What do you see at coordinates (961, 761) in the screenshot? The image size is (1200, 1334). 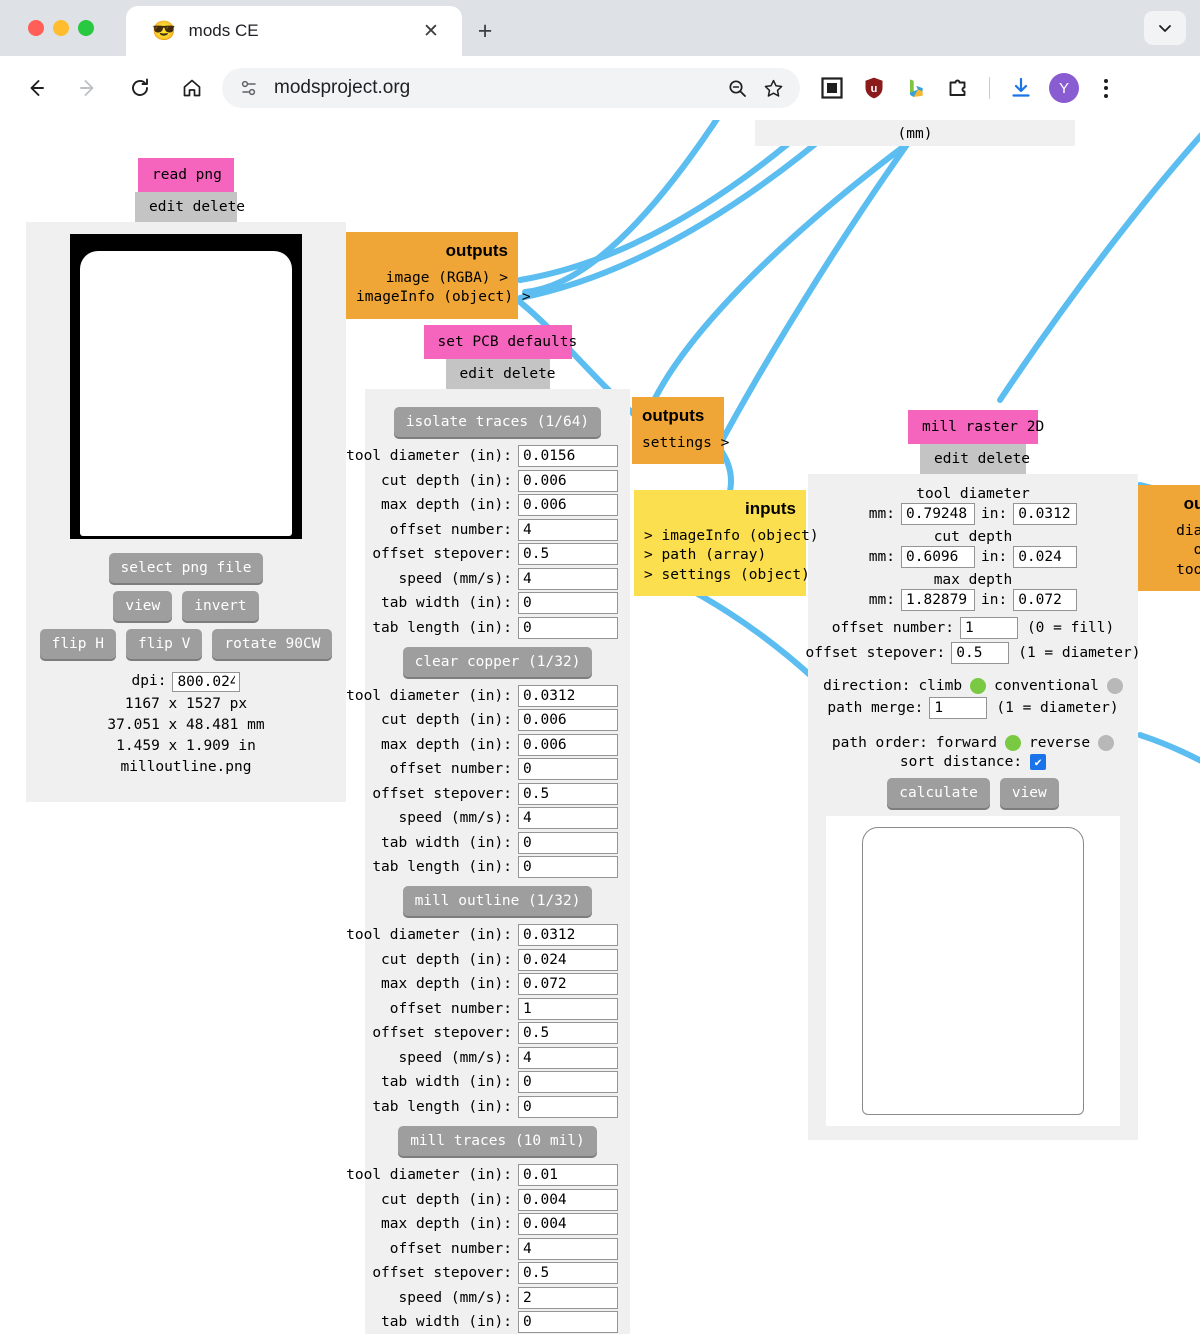 I see `sort-distance-label: sort distance:` at bounding box center [961, 761].